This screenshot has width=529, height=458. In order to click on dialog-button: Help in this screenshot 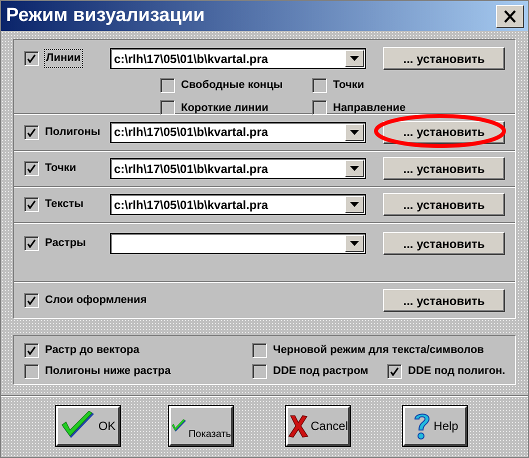, I will do `click(435, 426)`.